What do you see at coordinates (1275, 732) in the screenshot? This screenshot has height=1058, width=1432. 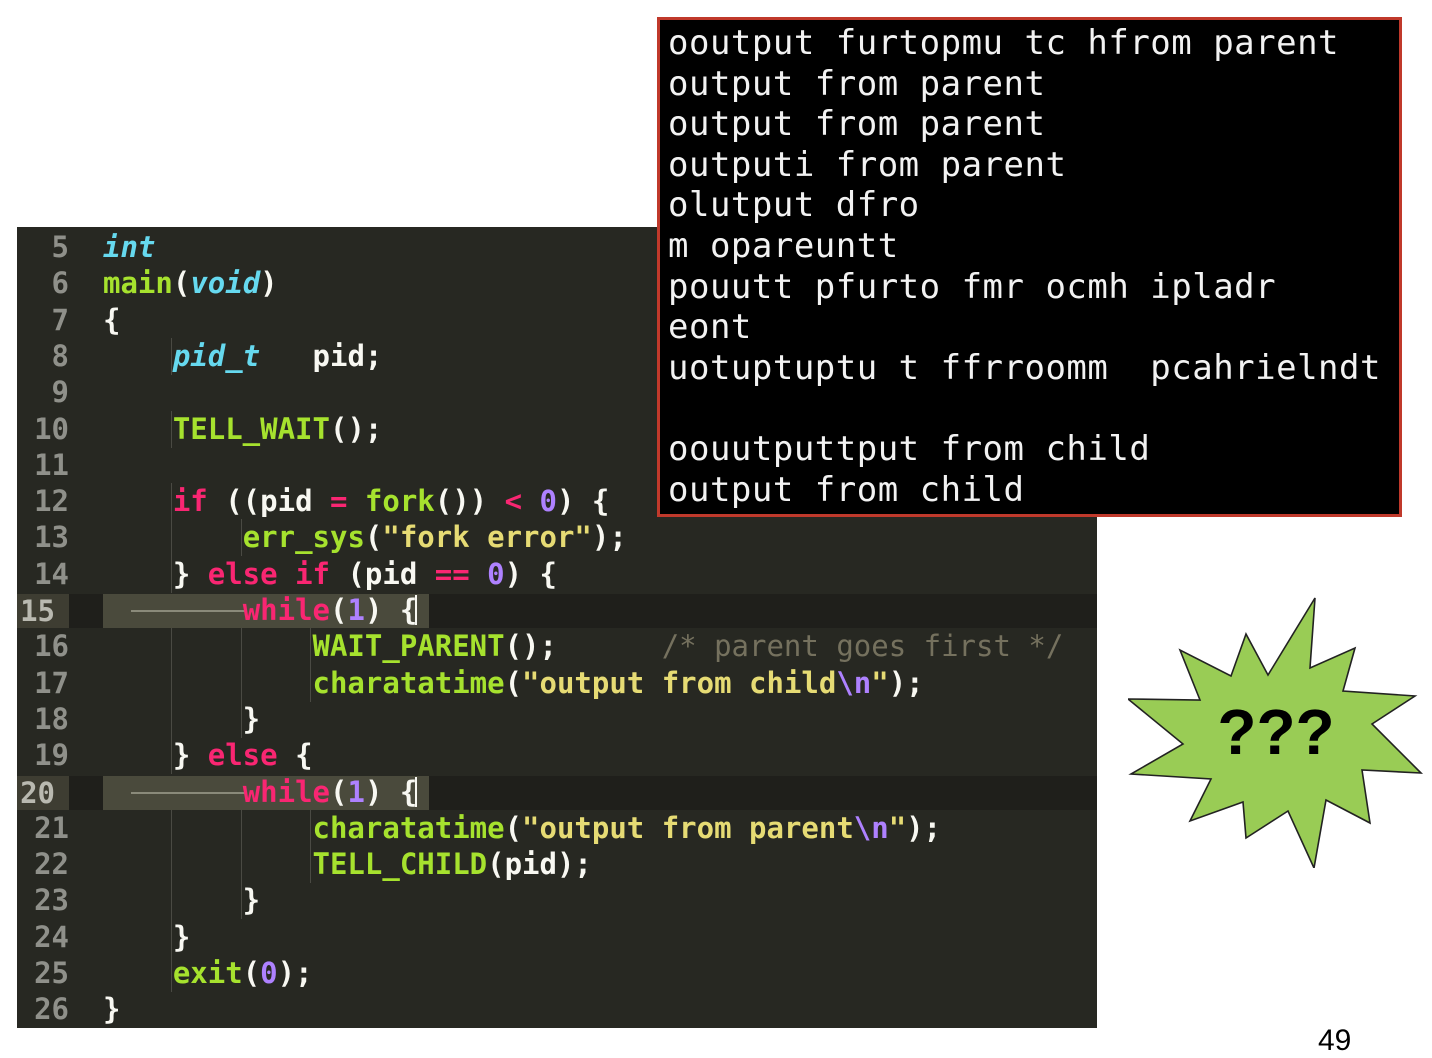 I see `burst-text: ???` at bounding box center [1275, 732].